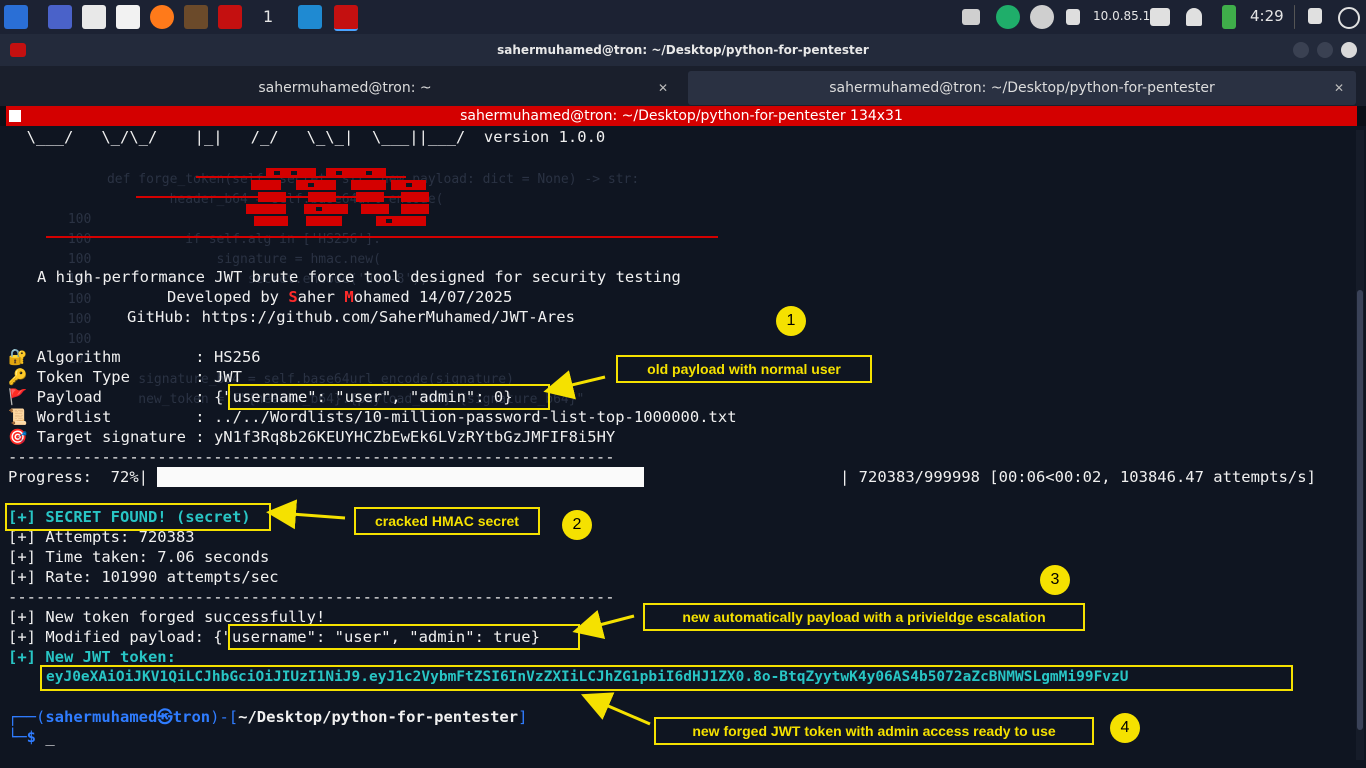  Describe the element at coordinates (1125, 728) in the screenshot. I see `annotation-number-4: 4` at that location.